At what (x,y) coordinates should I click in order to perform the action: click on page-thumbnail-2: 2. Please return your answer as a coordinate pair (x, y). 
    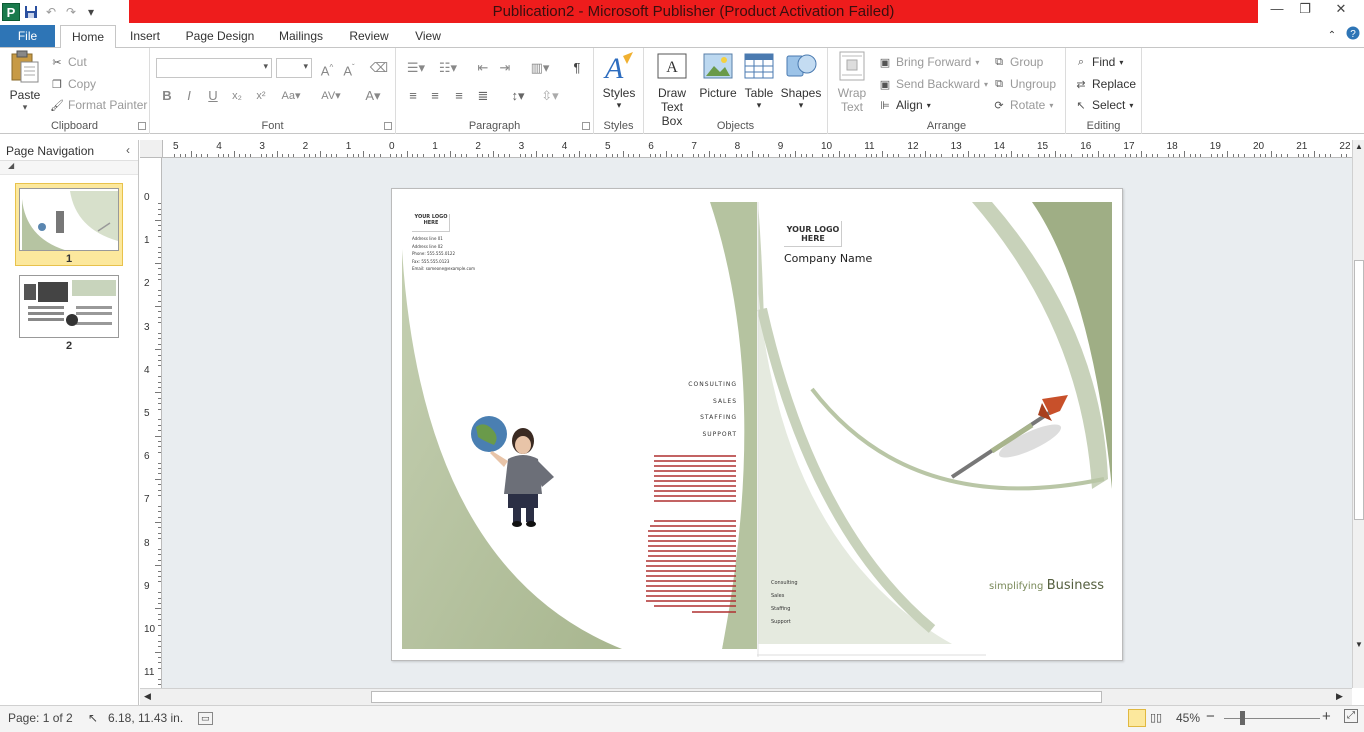
    Looking at the image, I should click on (69, 311).